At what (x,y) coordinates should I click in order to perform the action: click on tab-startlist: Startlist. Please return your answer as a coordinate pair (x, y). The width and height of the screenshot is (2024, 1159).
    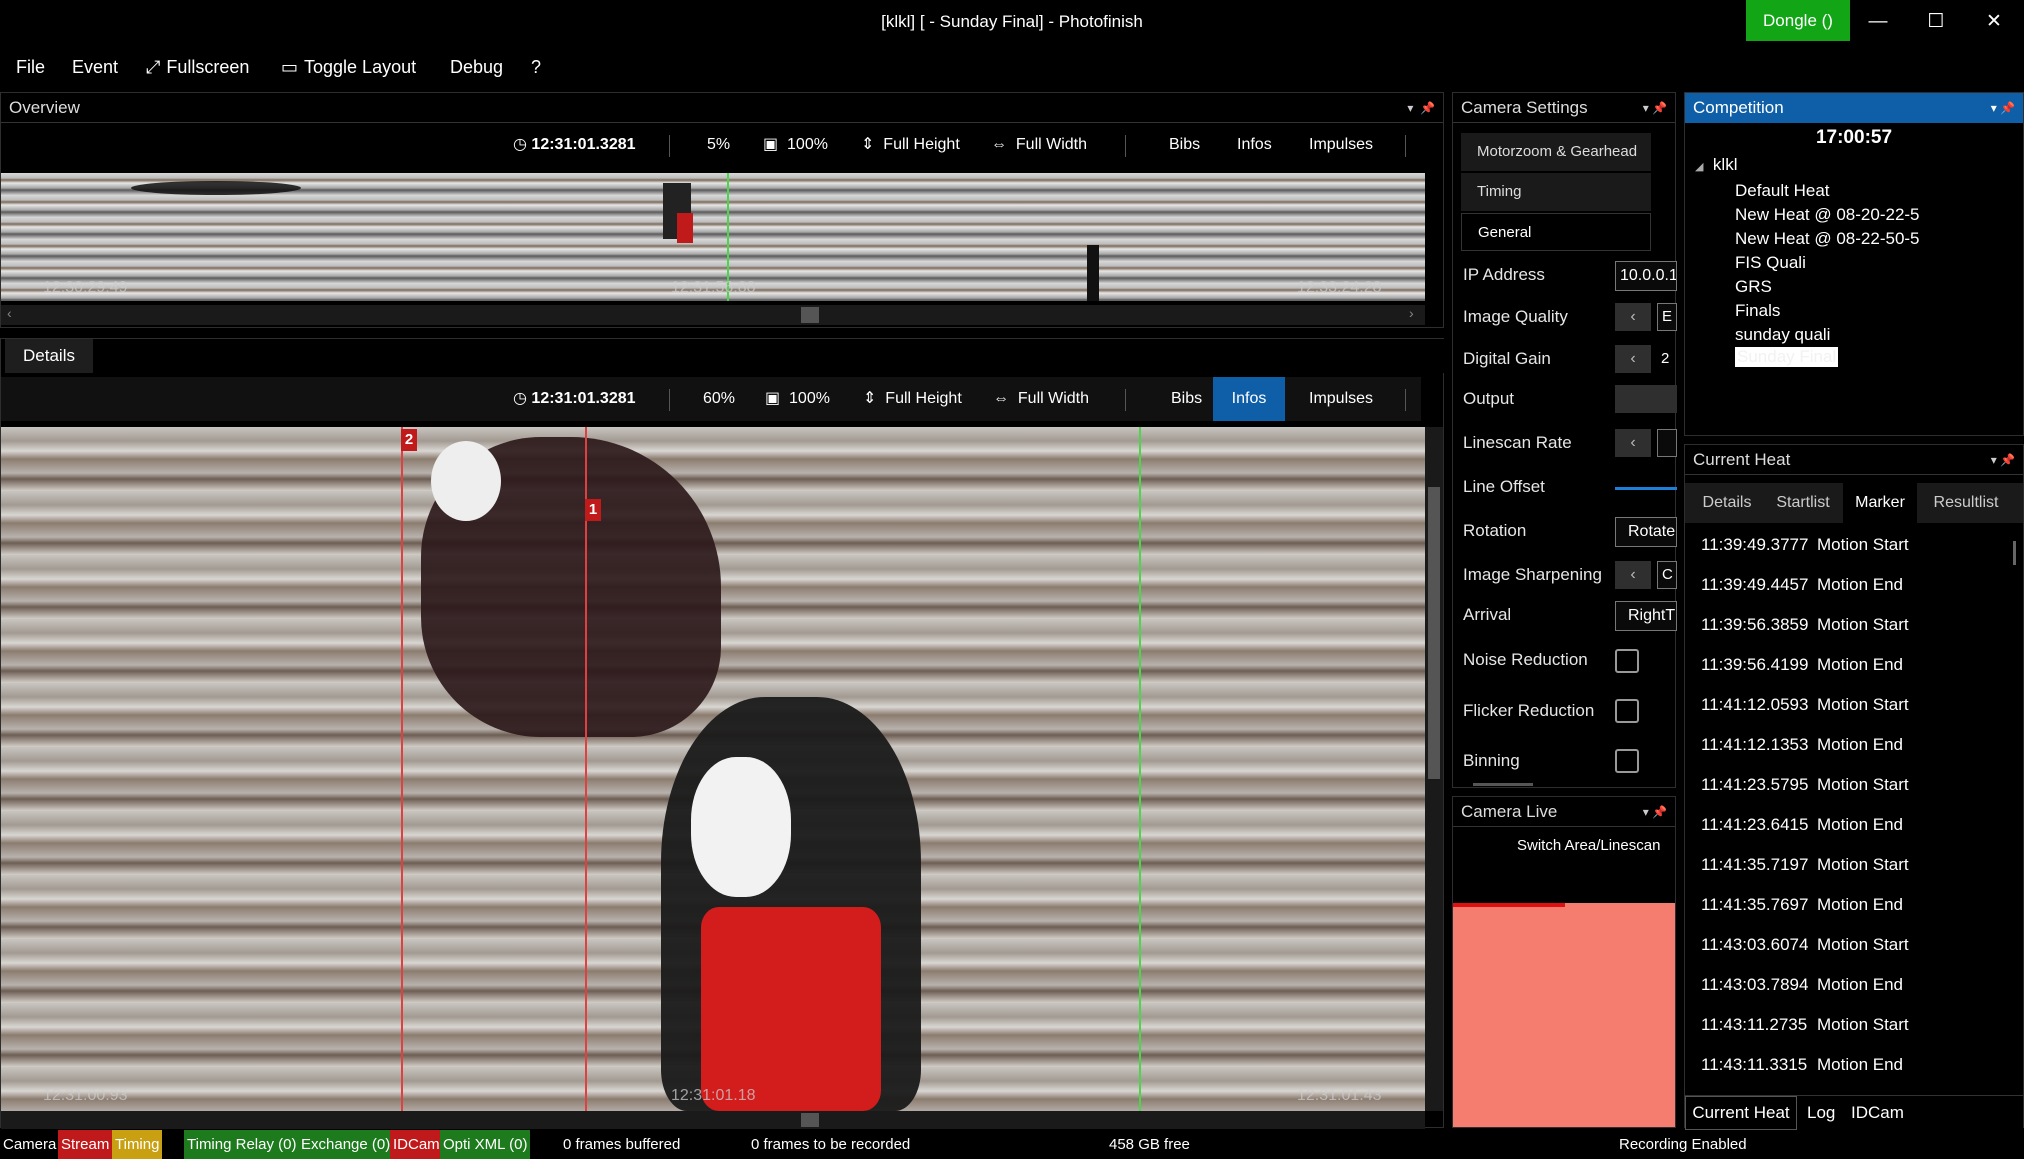
    Looking at the image, I should click on (1803, 503).